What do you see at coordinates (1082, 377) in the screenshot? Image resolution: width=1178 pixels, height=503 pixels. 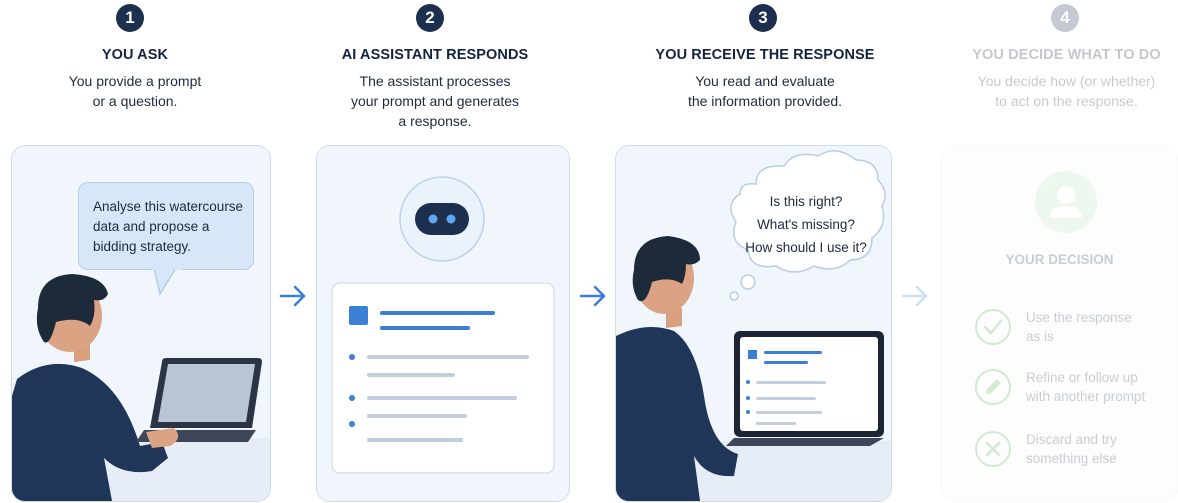 I see `option-line: Refine or follow up` at bounding box center [1082, 377].